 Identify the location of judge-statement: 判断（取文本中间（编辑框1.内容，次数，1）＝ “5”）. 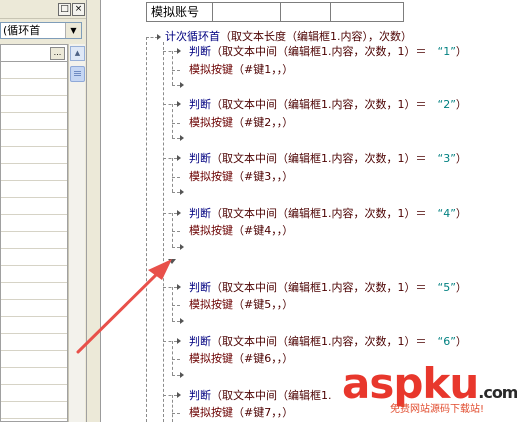
(328, 287).